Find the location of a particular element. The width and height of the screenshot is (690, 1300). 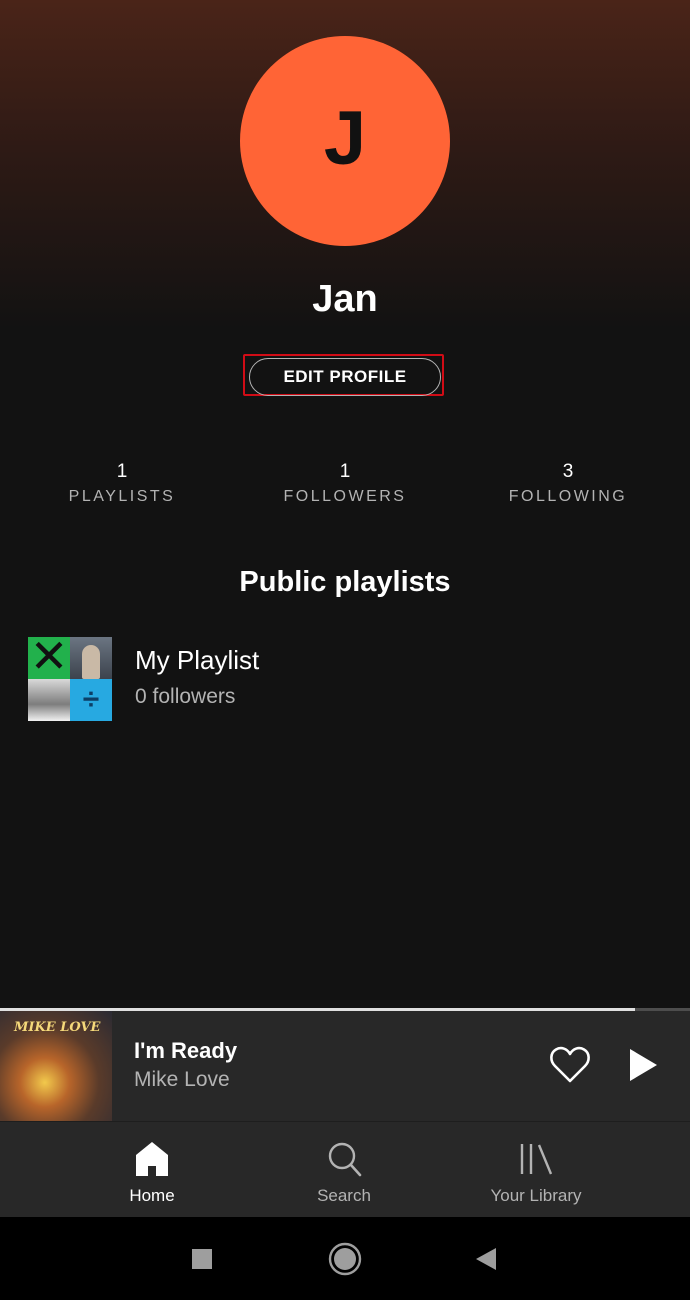

bottom-tab-bar: Home Search Your Library is located at coordinates (345, 1169).